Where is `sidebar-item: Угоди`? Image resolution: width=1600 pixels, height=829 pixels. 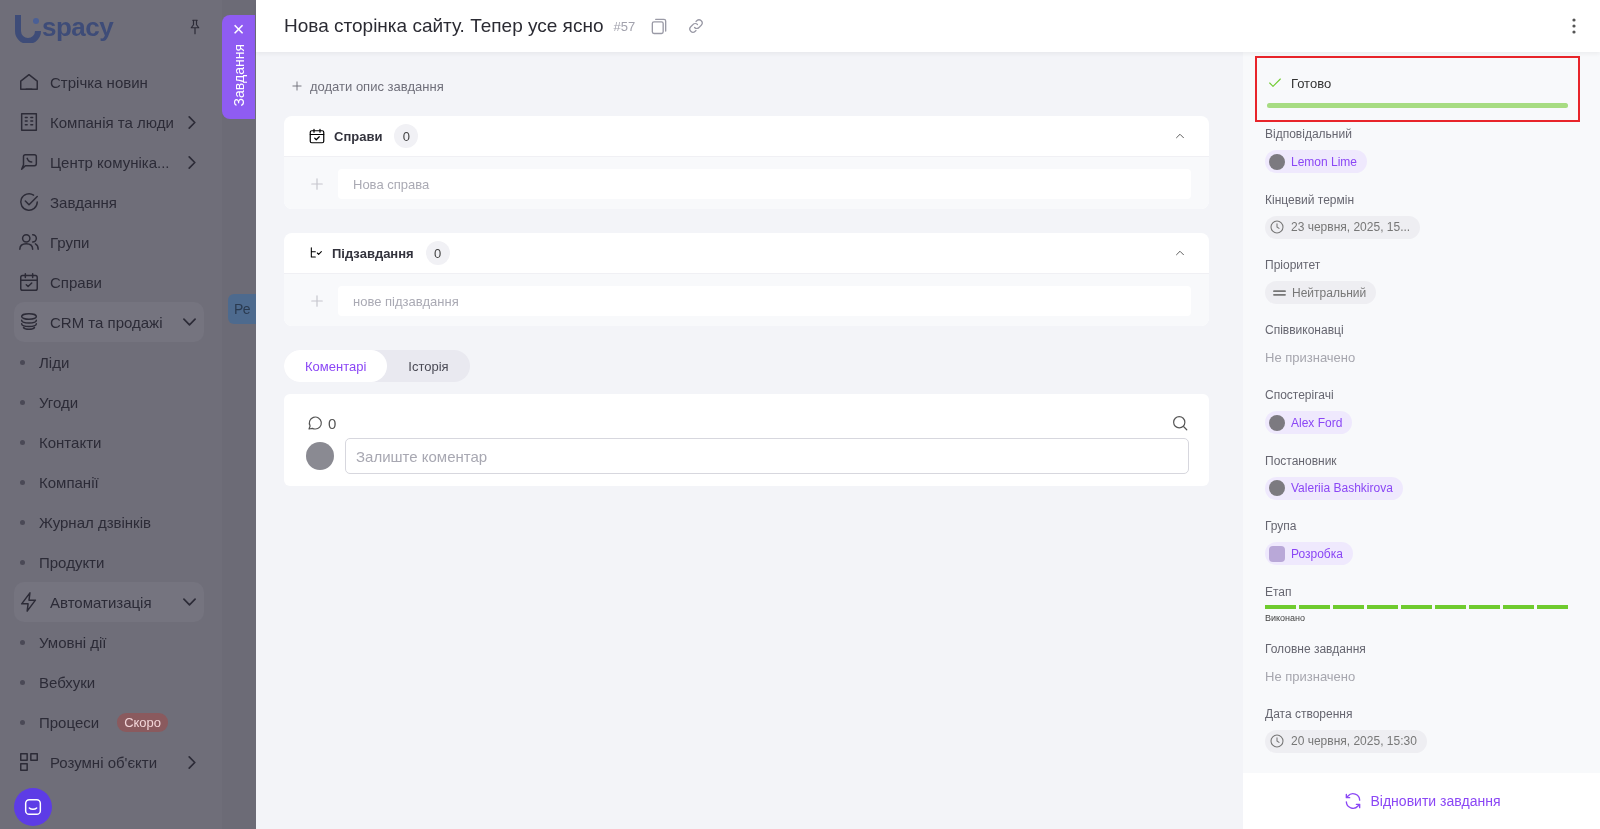
sidebar-item: Угоди is located at coordinates (59, 402).